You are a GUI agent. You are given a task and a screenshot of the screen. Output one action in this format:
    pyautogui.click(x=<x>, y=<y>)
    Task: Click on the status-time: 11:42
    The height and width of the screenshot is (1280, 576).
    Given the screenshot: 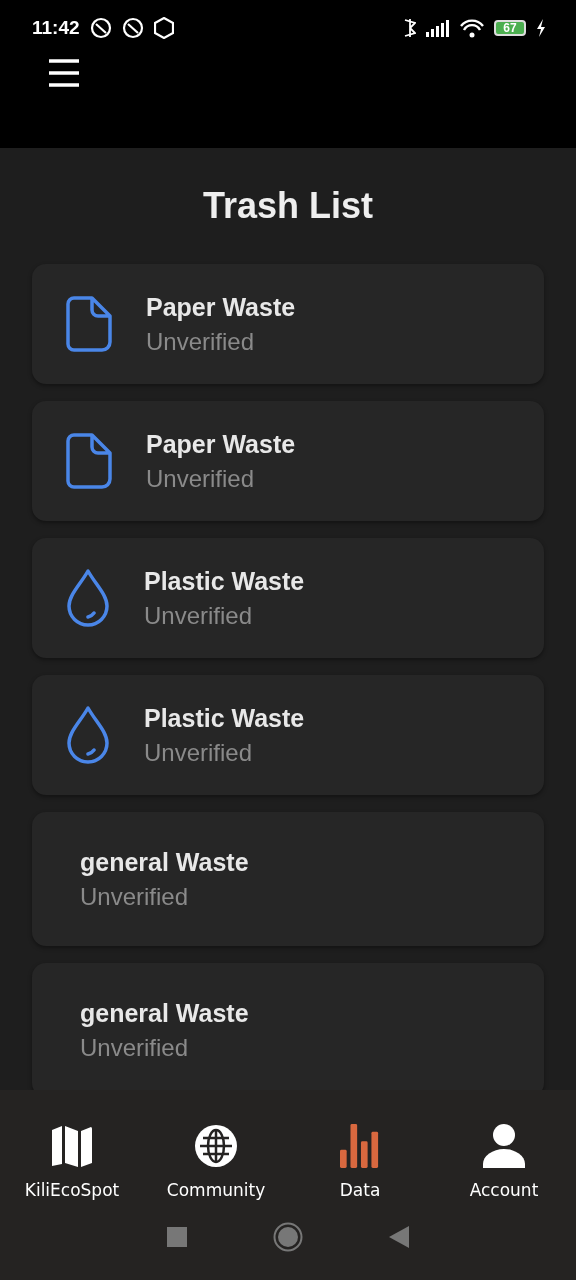 What is the action you would take?
    pyautogui.click(x=56, y=27)
    